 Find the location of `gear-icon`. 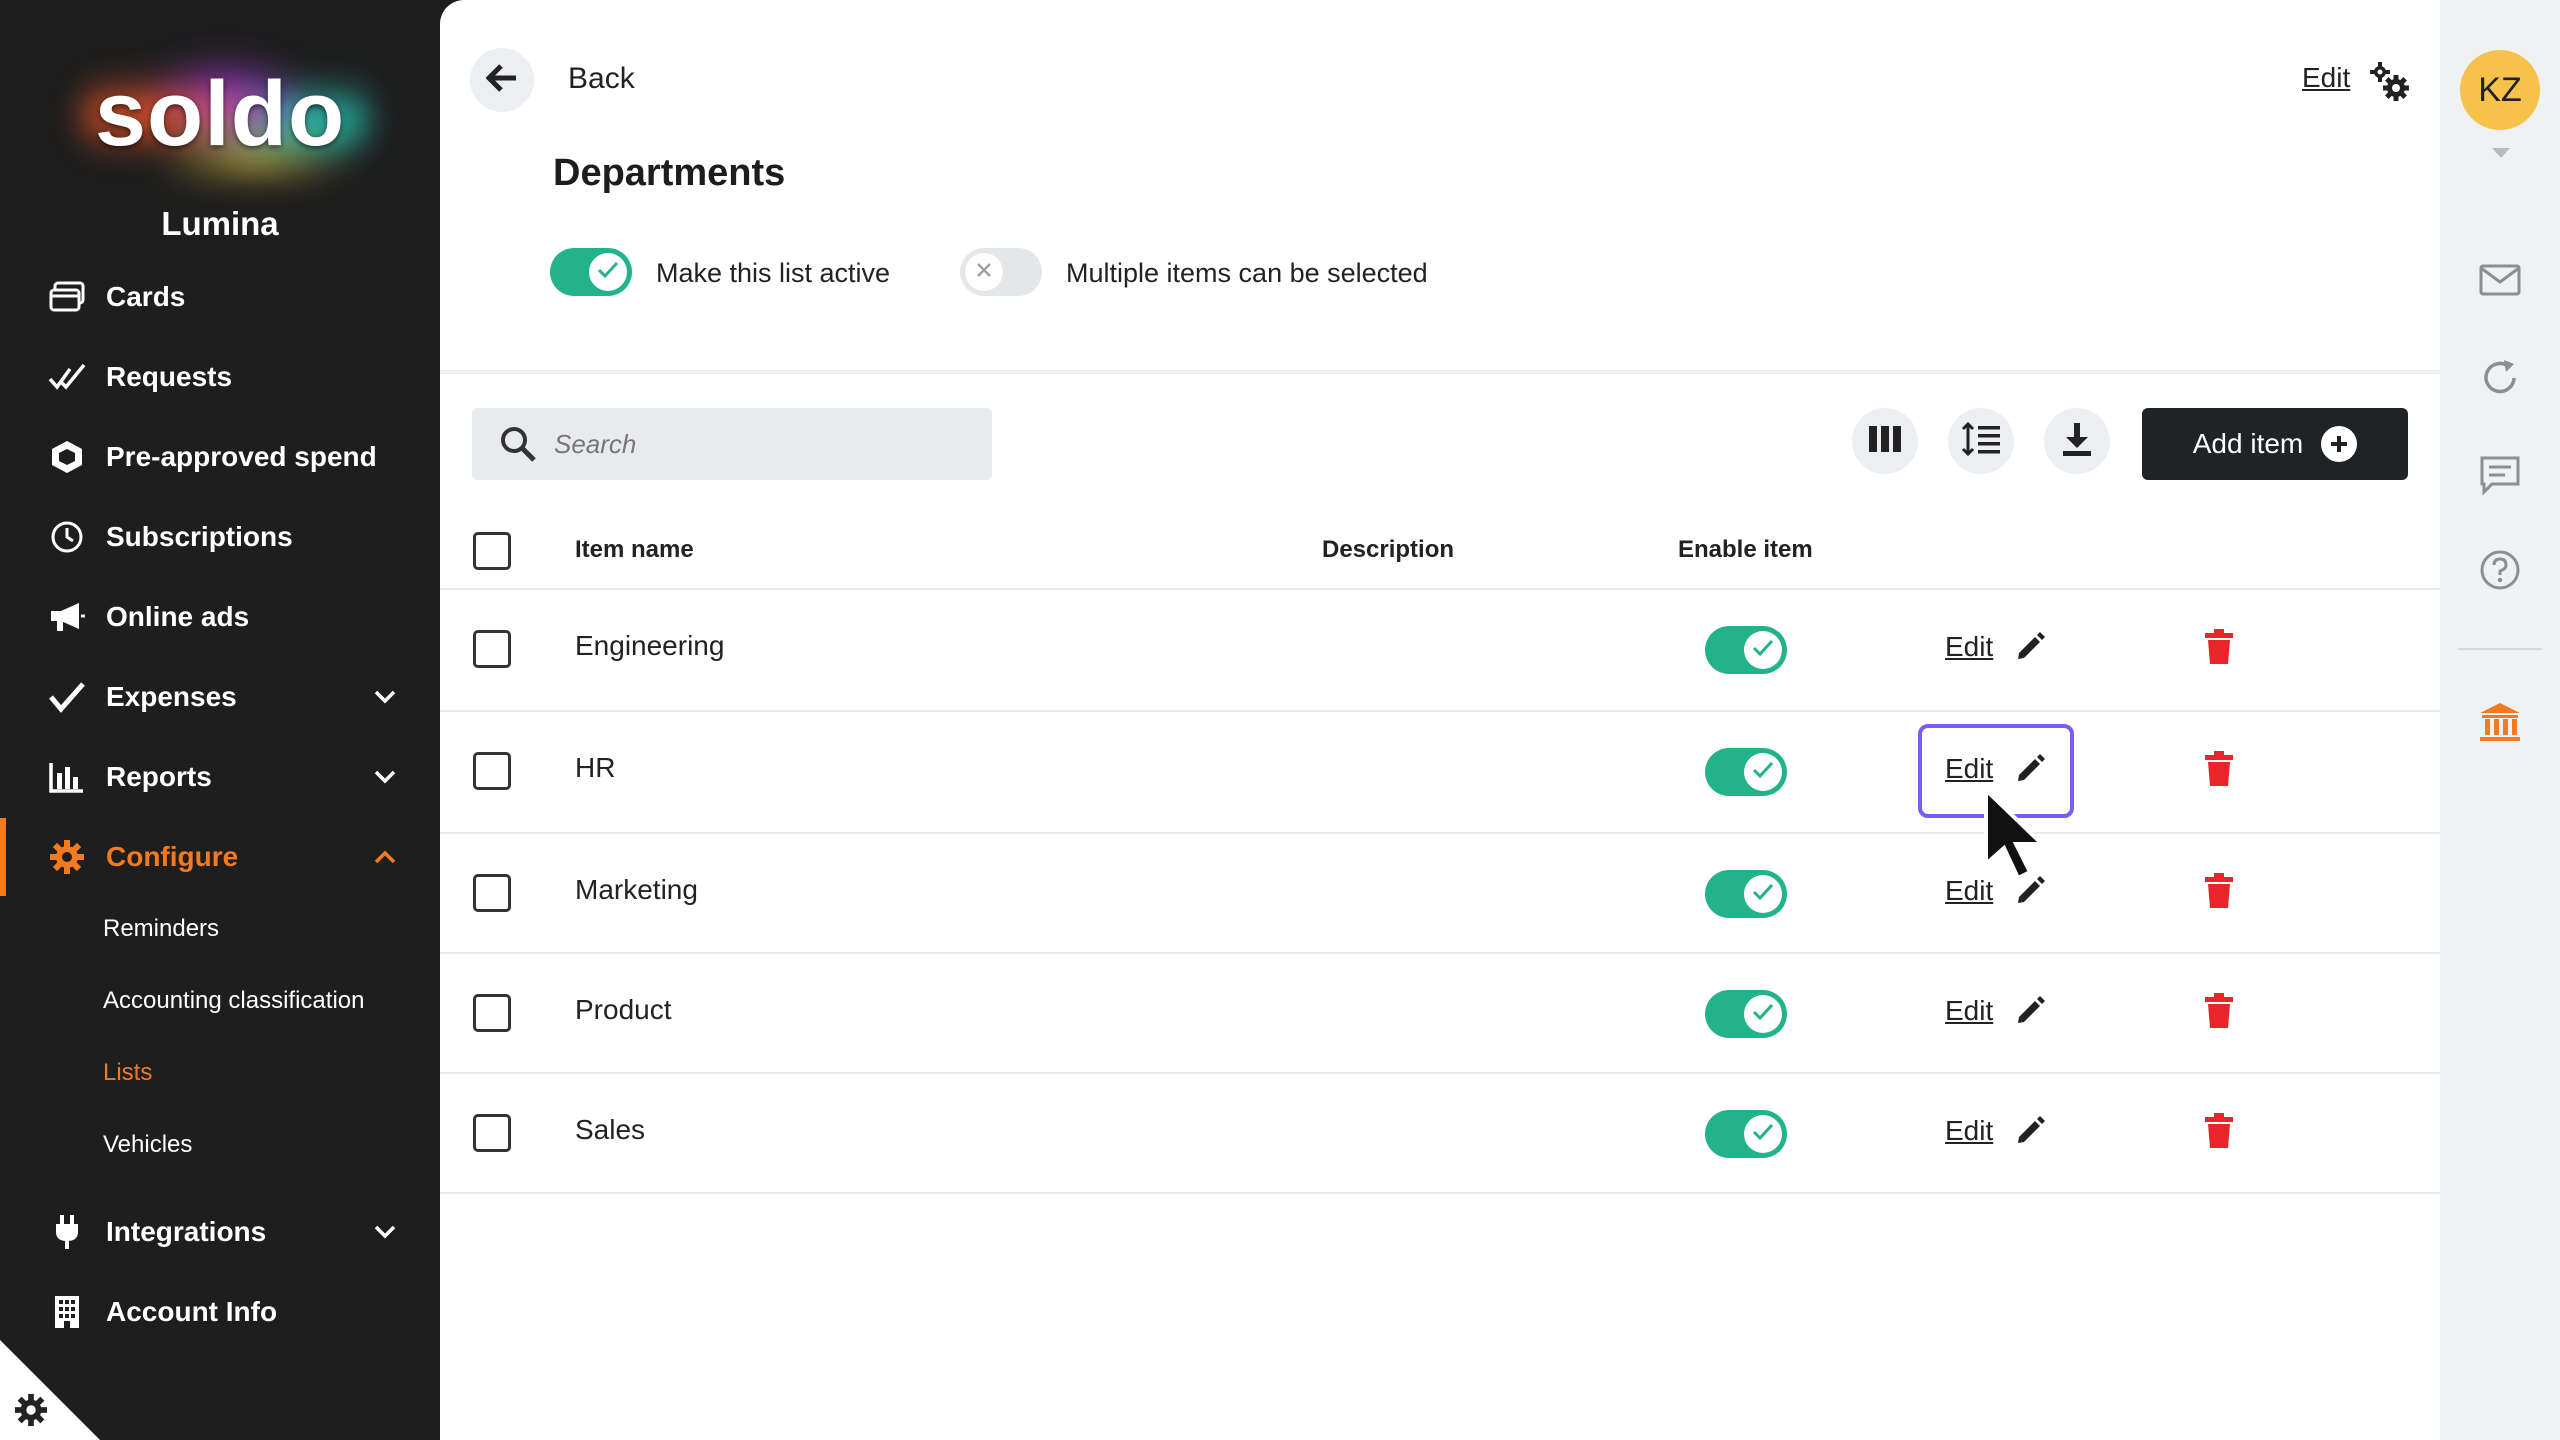

gear-icon is located at coordinates (67, 857).